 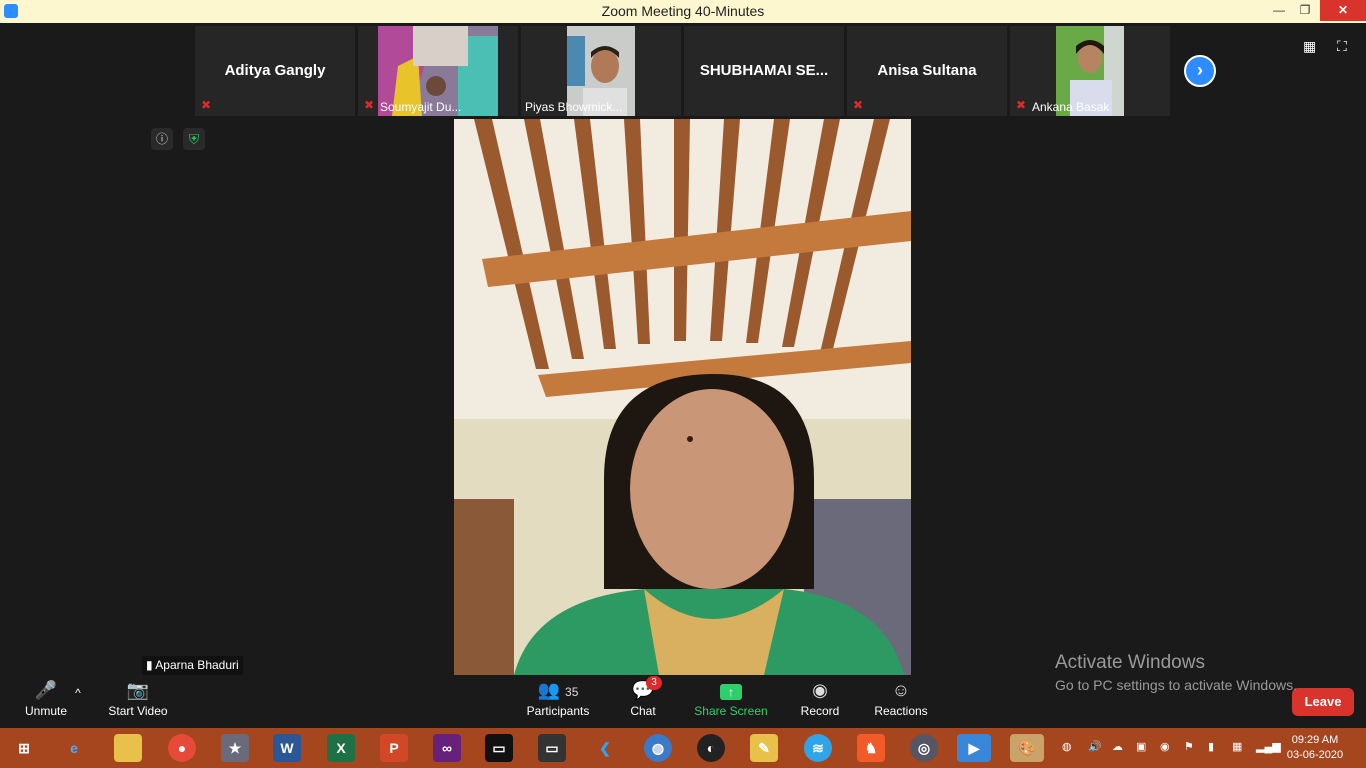 I want to click on cloud-icon: ☁, so click(x=1117, y=746).